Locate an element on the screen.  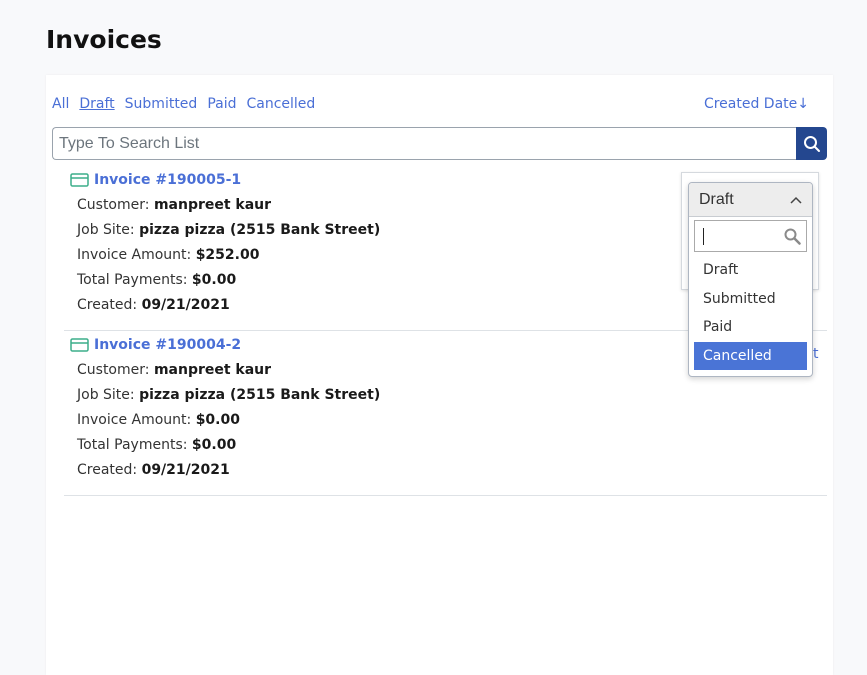
page-title: Invoices is located at coordinates (104, 39).